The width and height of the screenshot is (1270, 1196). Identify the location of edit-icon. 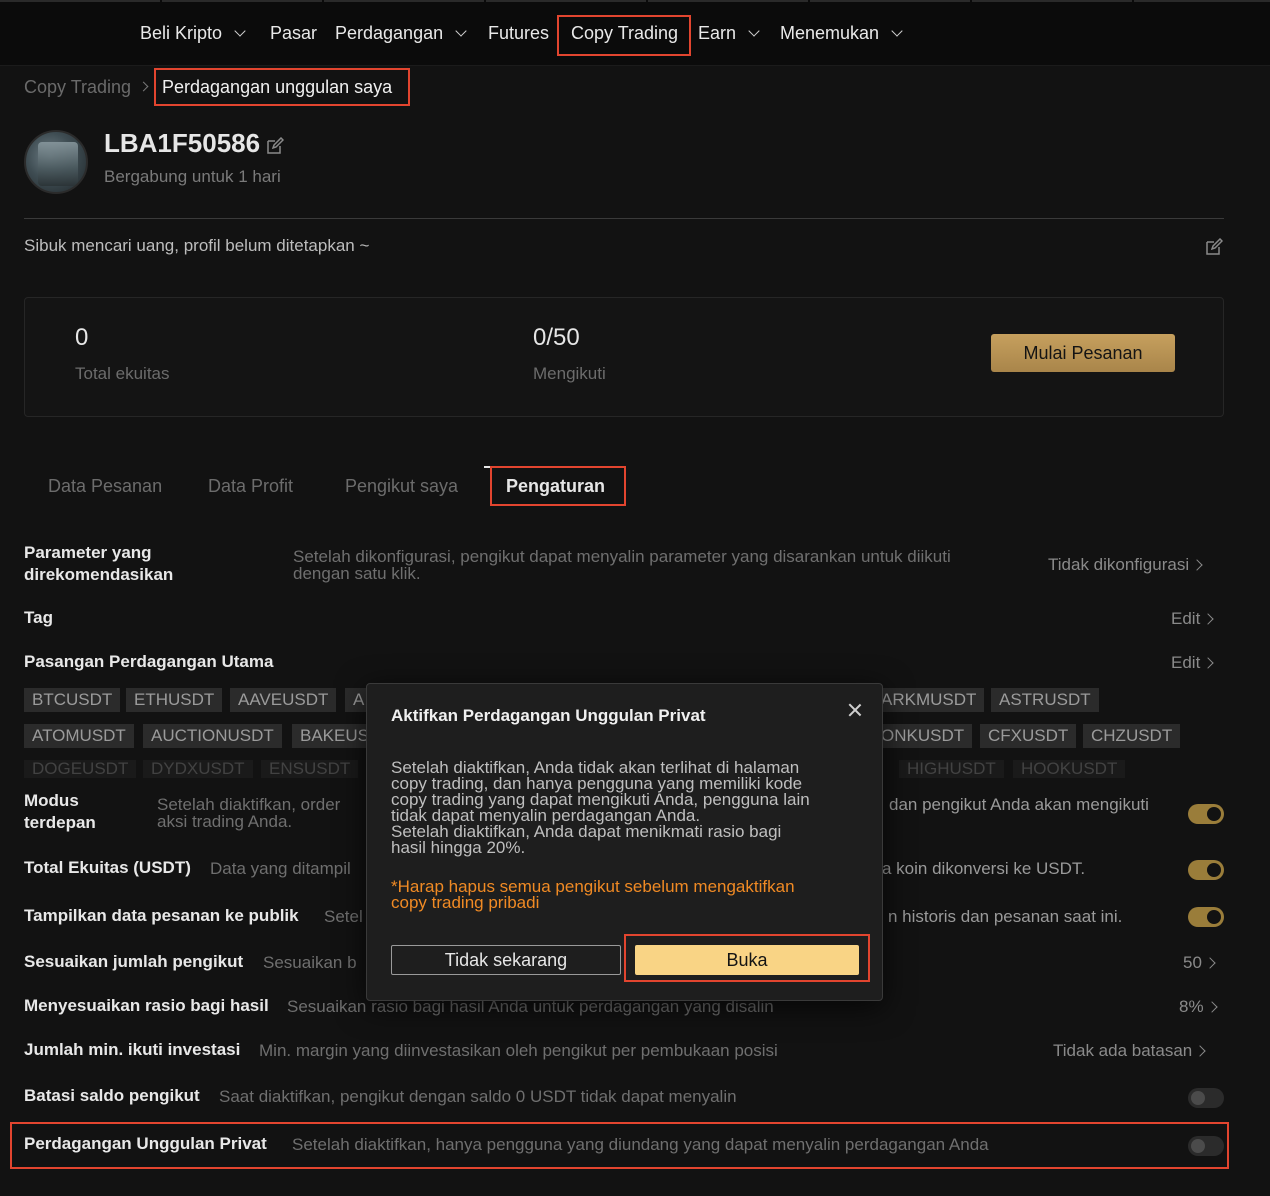
(275, 146).